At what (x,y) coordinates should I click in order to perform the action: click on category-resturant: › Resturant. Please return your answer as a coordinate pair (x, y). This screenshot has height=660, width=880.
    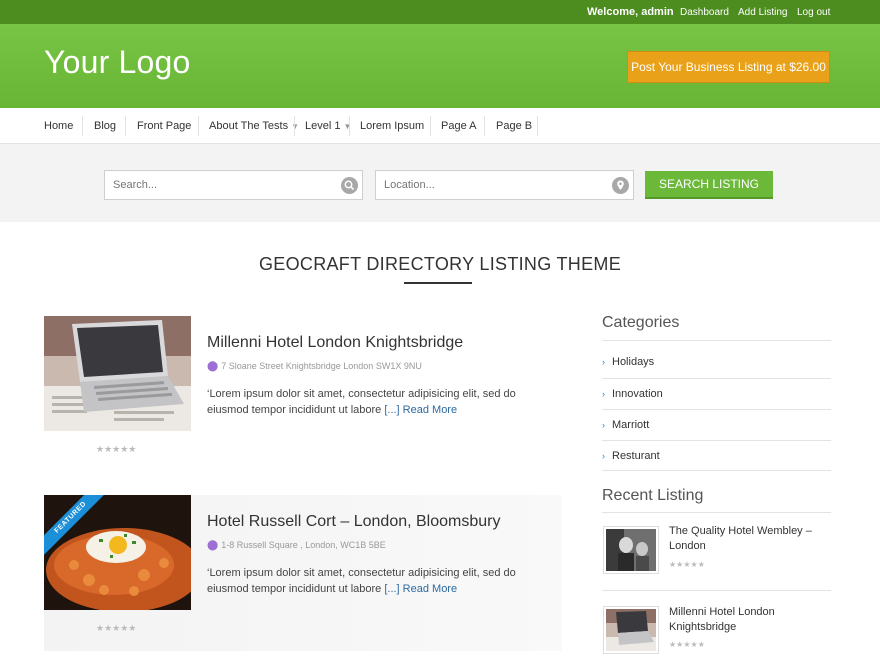
    Looking at the image, I should click on (631, 456).